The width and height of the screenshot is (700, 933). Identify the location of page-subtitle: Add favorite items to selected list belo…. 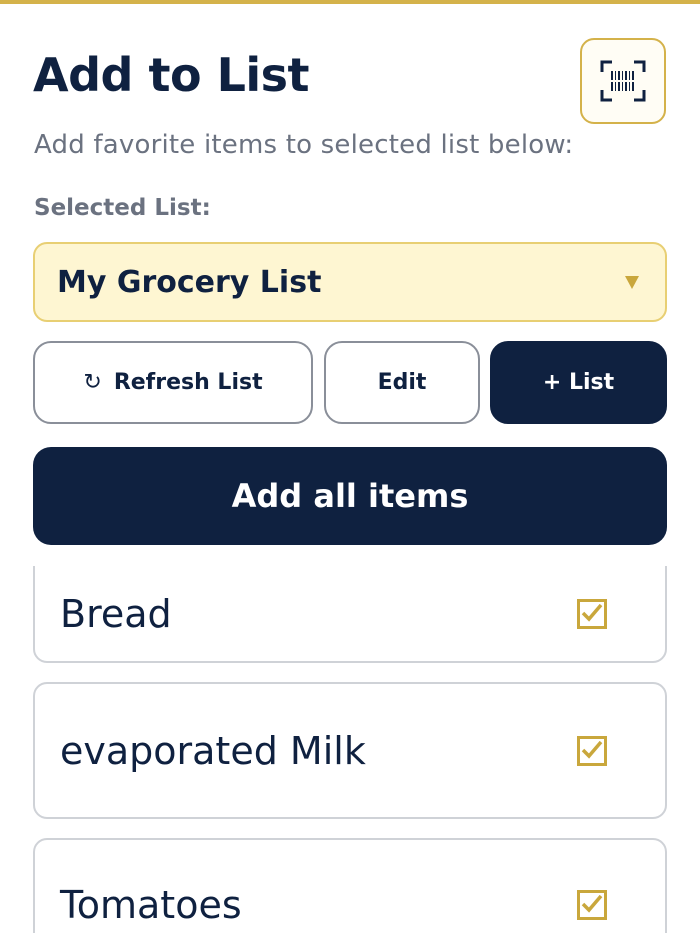
(304, 145).